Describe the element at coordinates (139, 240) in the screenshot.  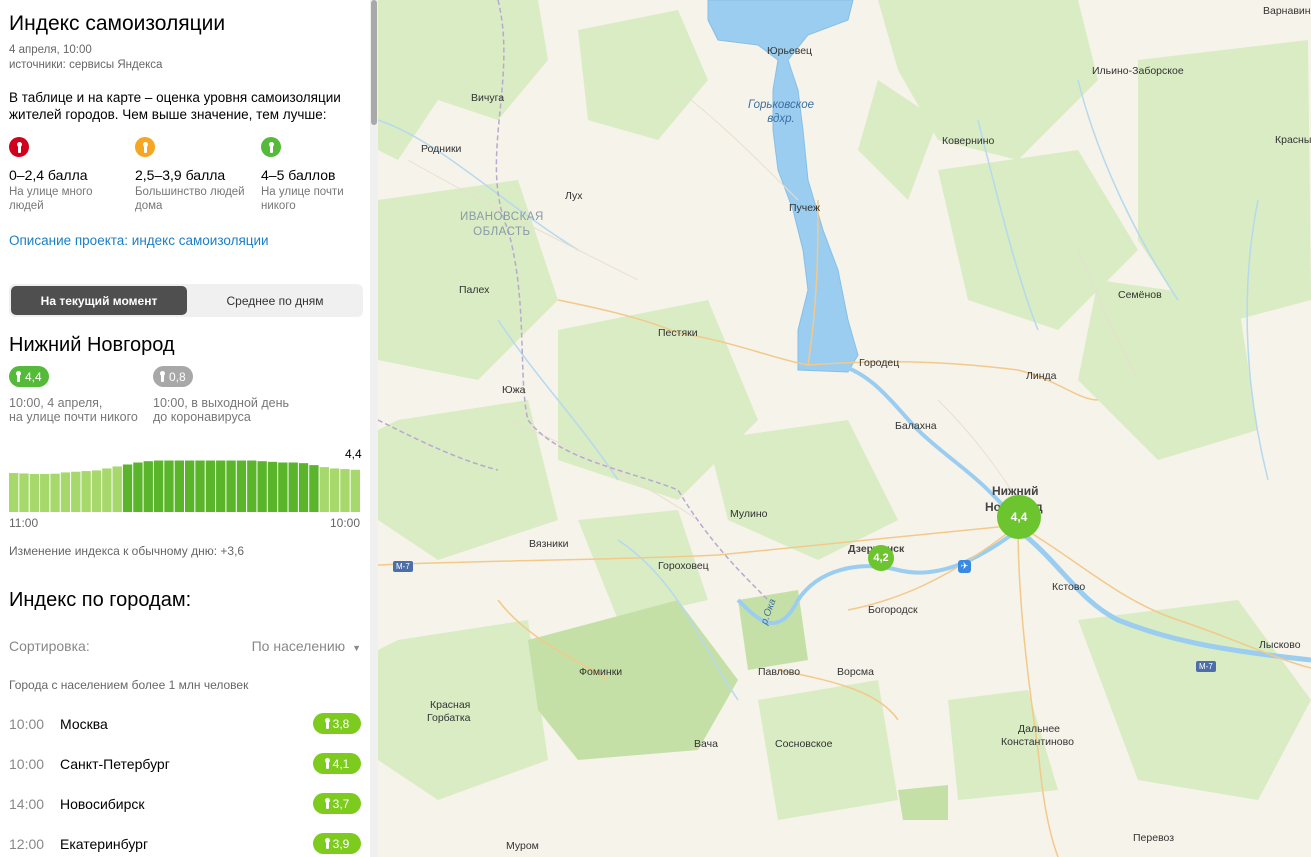
I see `project-description-link: Описание проекта: индекс самоизоляции` at that location.